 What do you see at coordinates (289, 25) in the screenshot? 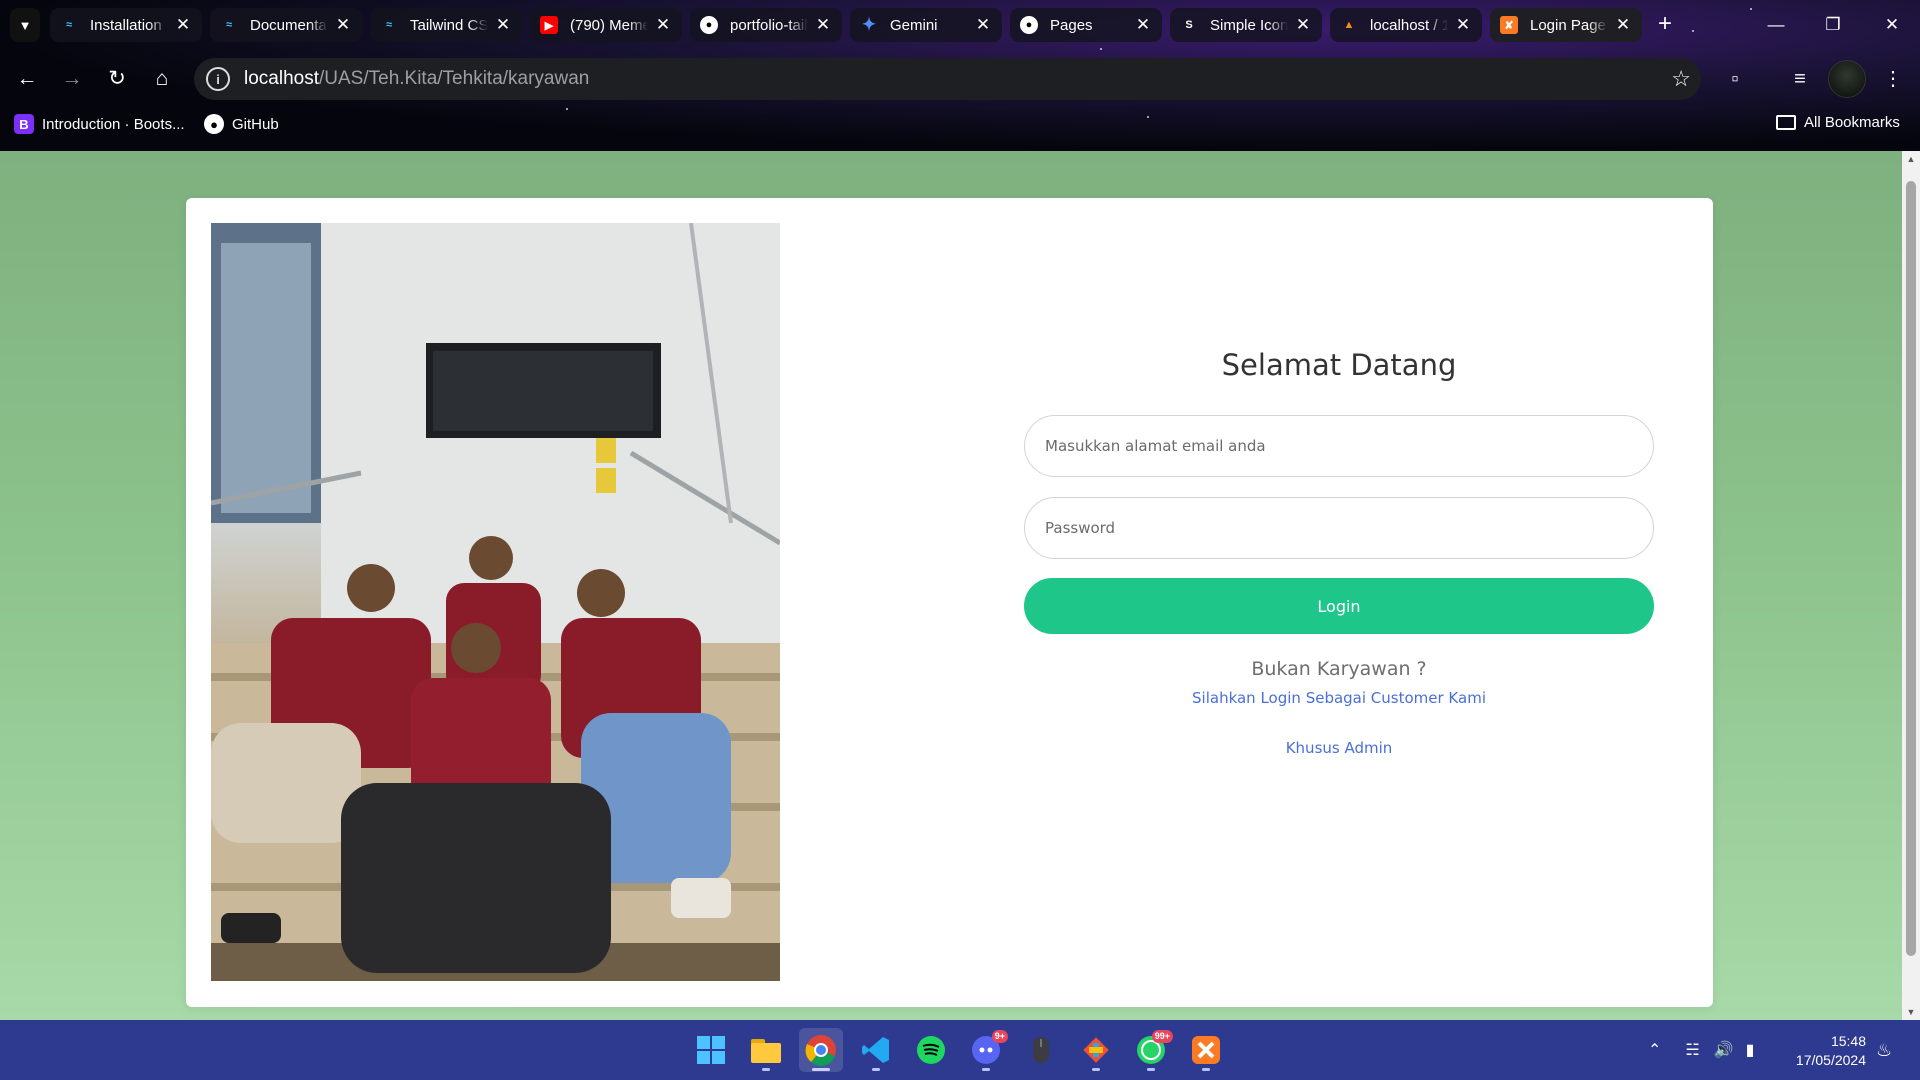
I see `tab-title: Documentation` at bounding box center [289, 25].